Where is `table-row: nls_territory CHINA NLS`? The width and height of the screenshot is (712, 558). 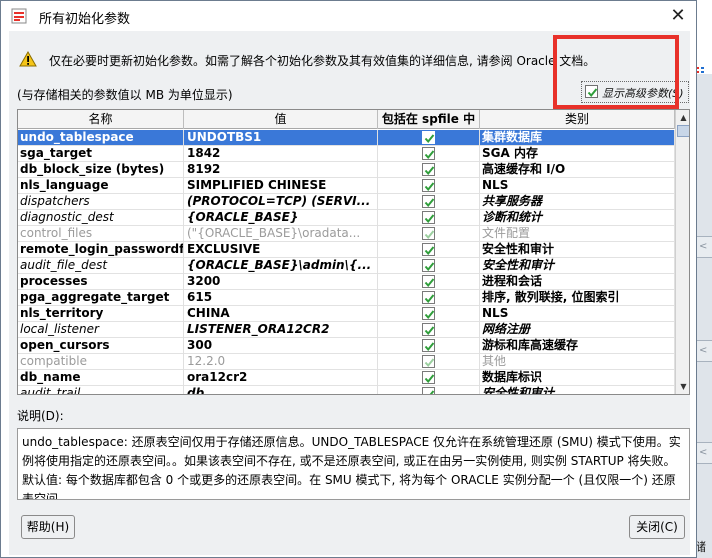
table-row: nls_territory CHINA NLS is located at coordinates (346, 314).